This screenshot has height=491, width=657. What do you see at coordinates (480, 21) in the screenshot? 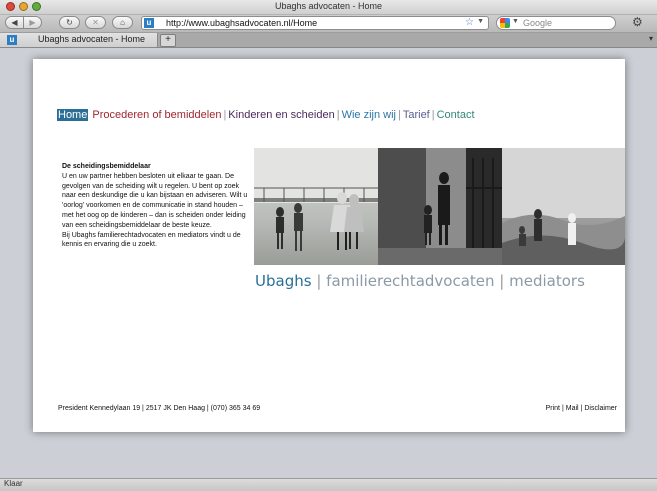
I see `url-history-dropdown-icon: ▼` at bounding box center [480, 21].